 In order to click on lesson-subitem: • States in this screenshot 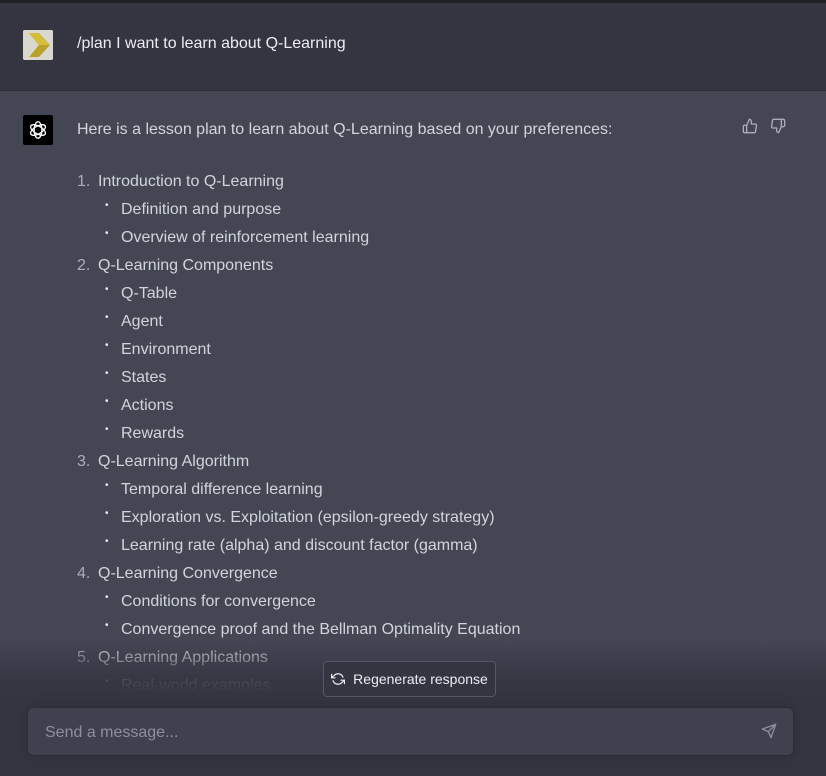, I will do `click(417, 378)`.